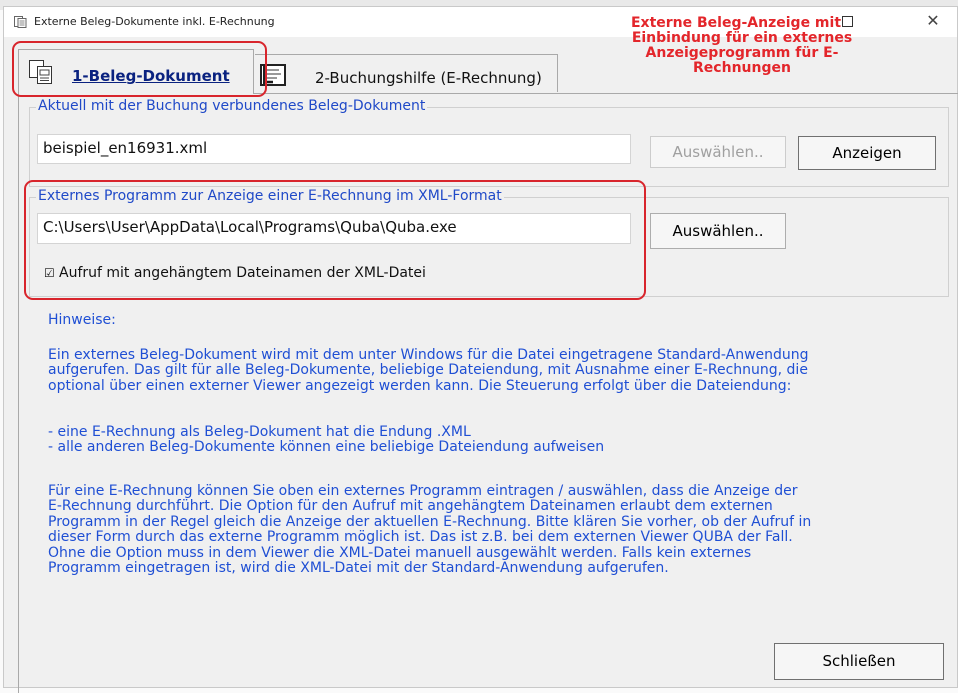 This screenshot has width=958, height=693. Describe the element at coordinates (933, 21) in the screenshot. I see `close-icon: ✕` at that location.